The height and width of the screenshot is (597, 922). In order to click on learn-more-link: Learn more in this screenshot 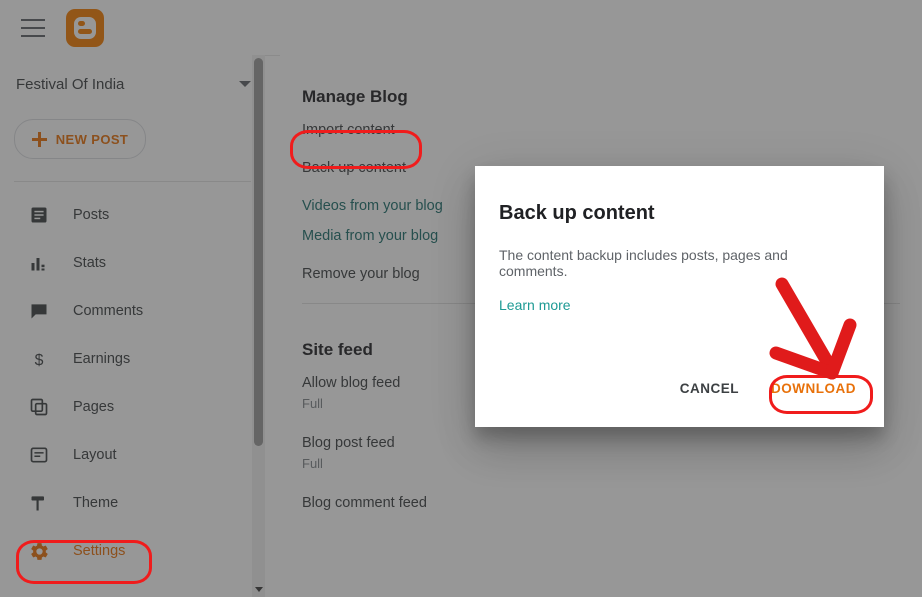, I will do `click(535, 305)`.